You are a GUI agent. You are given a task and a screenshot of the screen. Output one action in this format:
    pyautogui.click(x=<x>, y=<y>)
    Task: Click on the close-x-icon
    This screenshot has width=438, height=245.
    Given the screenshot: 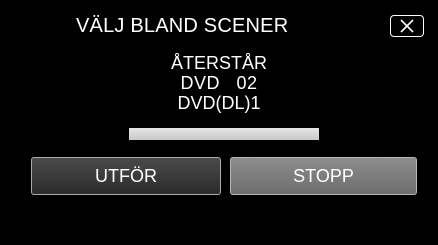 What is the action you would take?
    pyautogui.click(x=407, y=26)
    